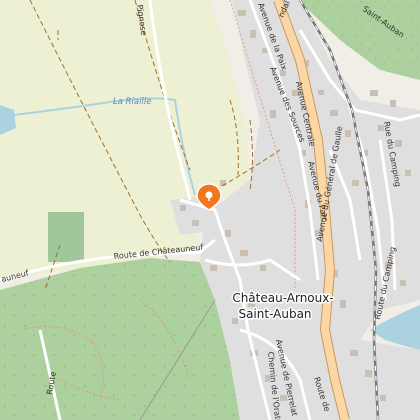  I want to click on town-label-line2: Saint-Auban, so click(274, 314).